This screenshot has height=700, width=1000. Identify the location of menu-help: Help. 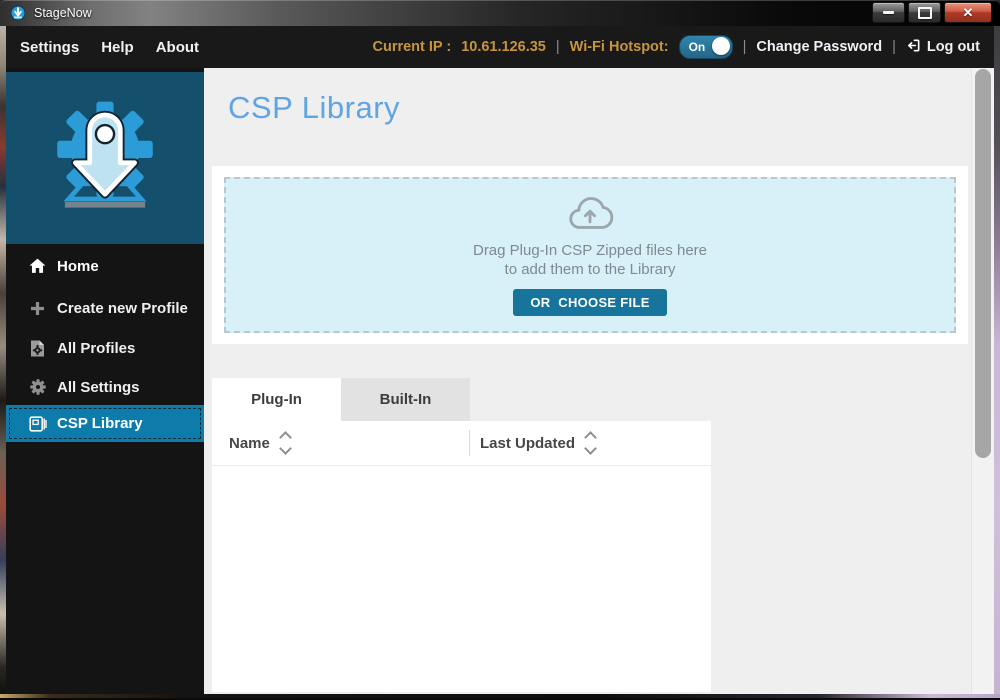
(117, 47).